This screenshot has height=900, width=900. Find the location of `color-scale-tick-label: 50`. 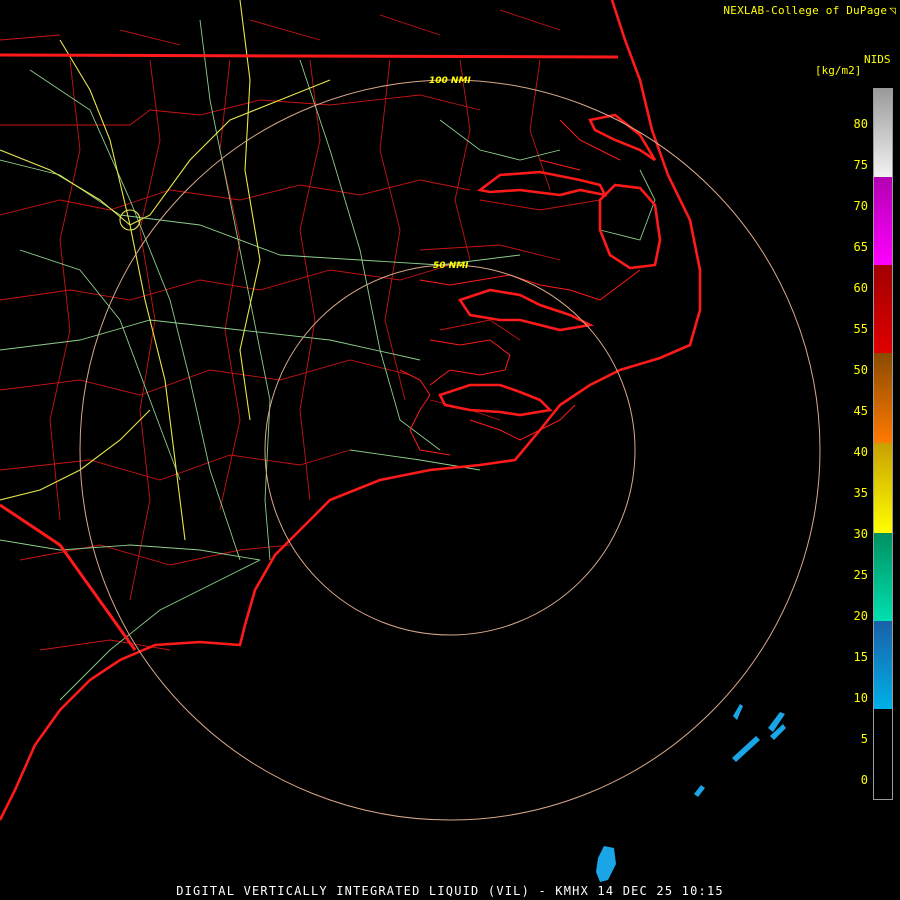

color-scale-tick-label: 50 is located at coordinates (860, 370).